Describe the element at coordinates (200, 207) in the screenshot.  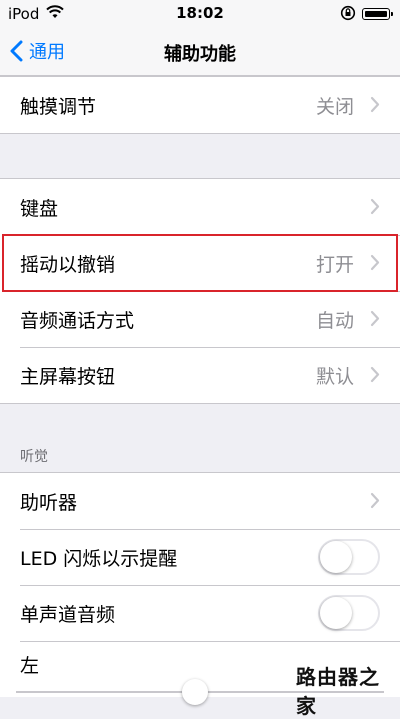
I see `keyboard-row: 键盘` at that location.